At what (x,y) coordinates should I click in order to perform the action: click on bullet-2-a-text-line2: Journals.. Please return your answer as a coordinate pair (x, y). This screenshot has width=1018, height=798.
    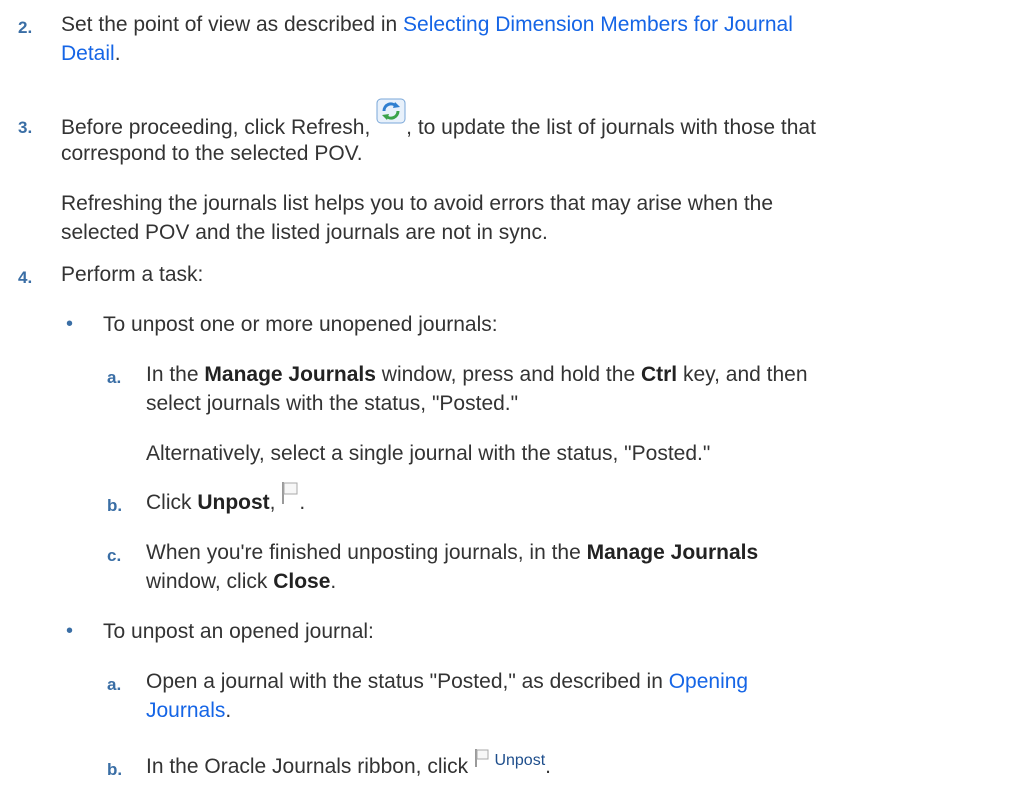
    Looking at the image, I should click on (189, 710).